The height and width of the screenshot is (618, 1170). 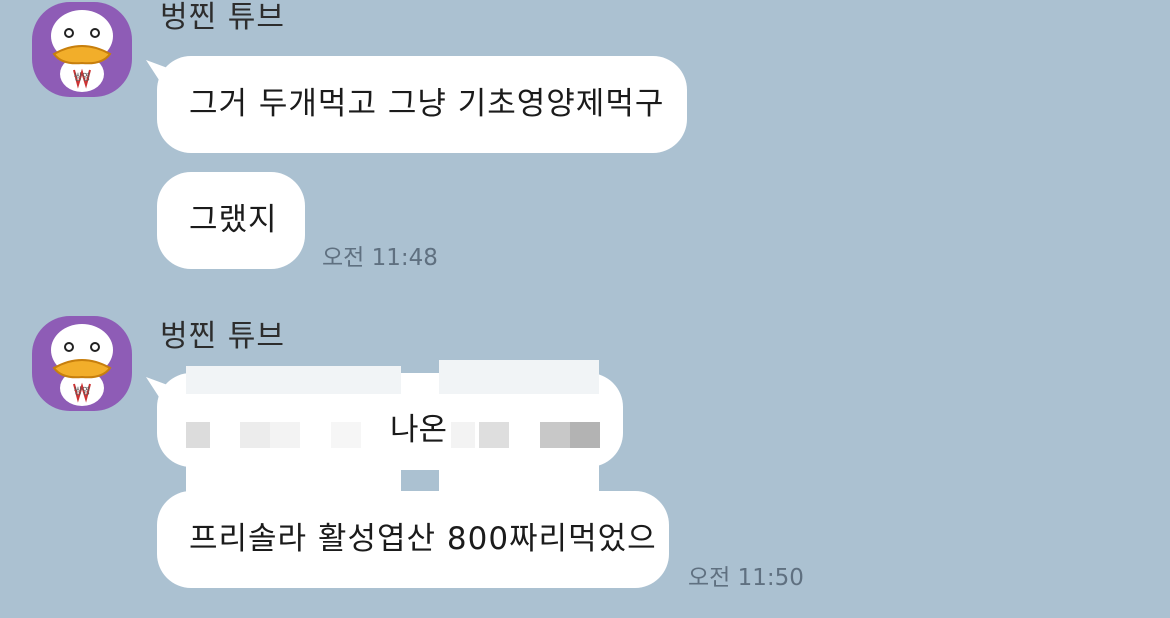 What do you see at coordinates (746, 578) in the screenshot?
I see `message-timestamp: 오전 11:50` at bounding box center [746, 578].